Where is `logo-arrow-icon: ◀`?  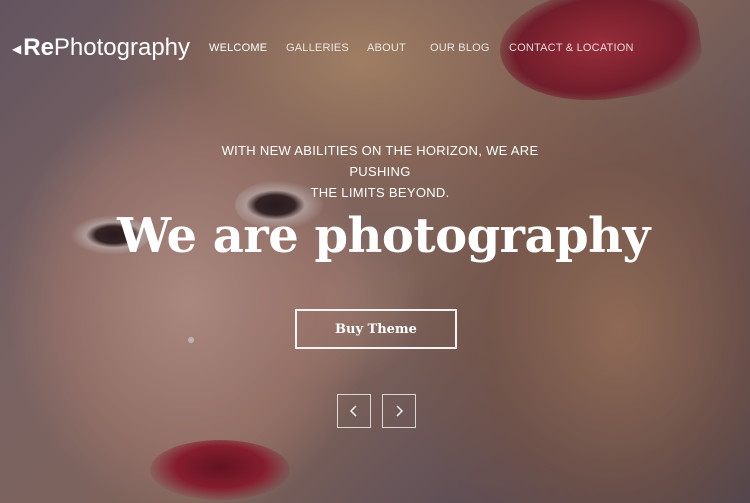
logo-arrow-icon: ◀ is located at coordinates (17, 48).